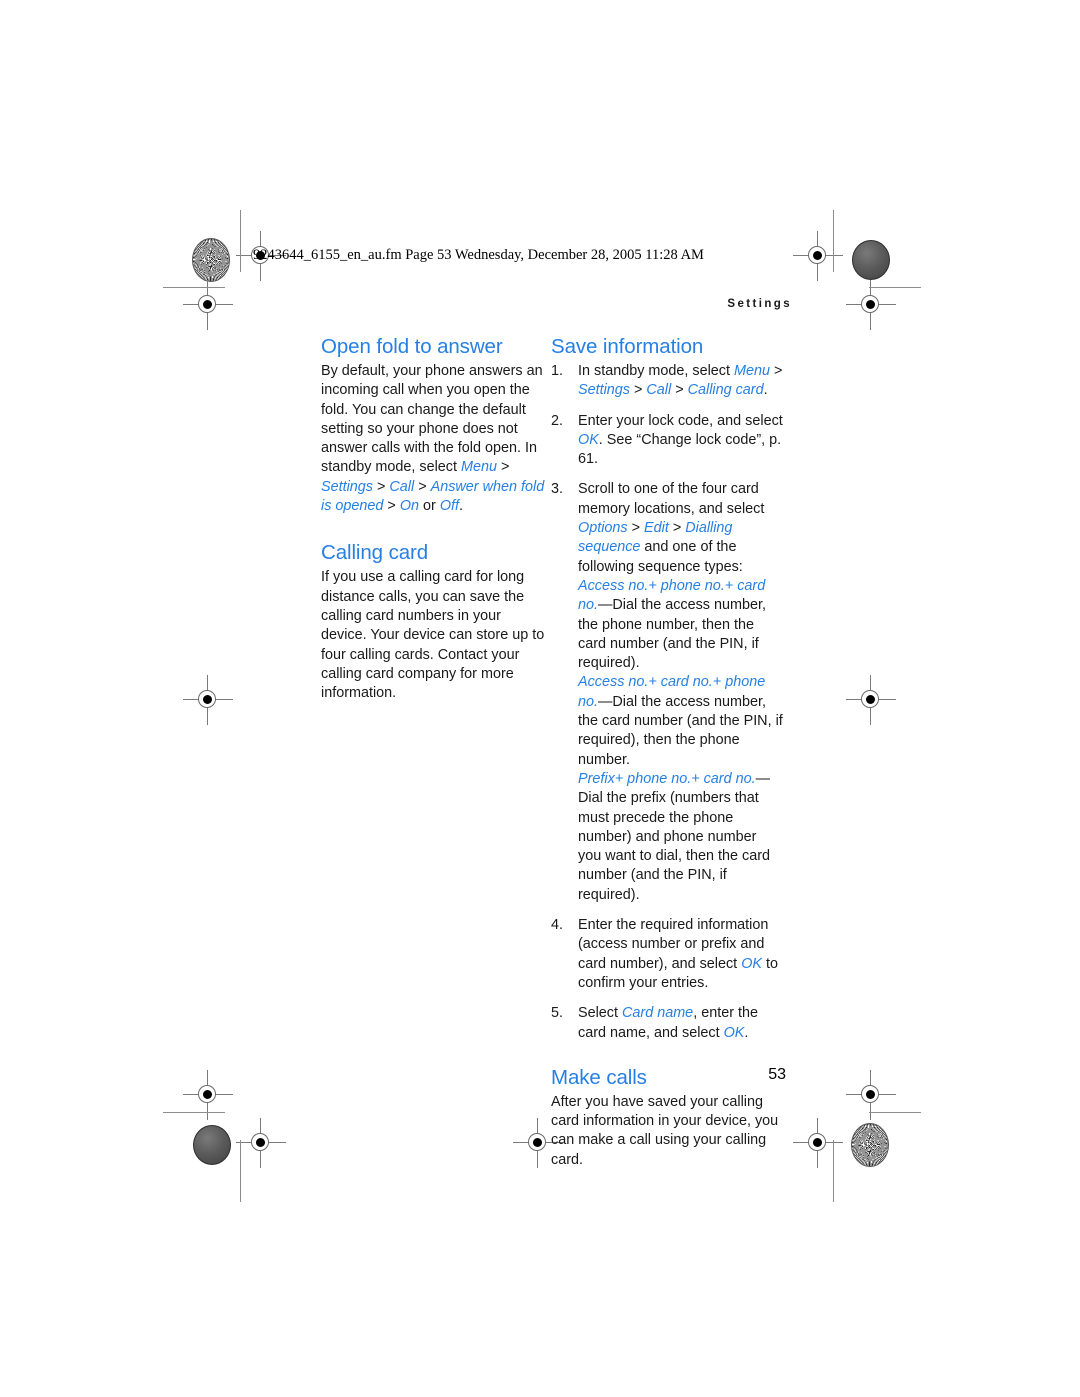  What do you see at coordinates (557, 371) in the screenshot?
I see `step-number: 1.` at bounding box center [557, 371].